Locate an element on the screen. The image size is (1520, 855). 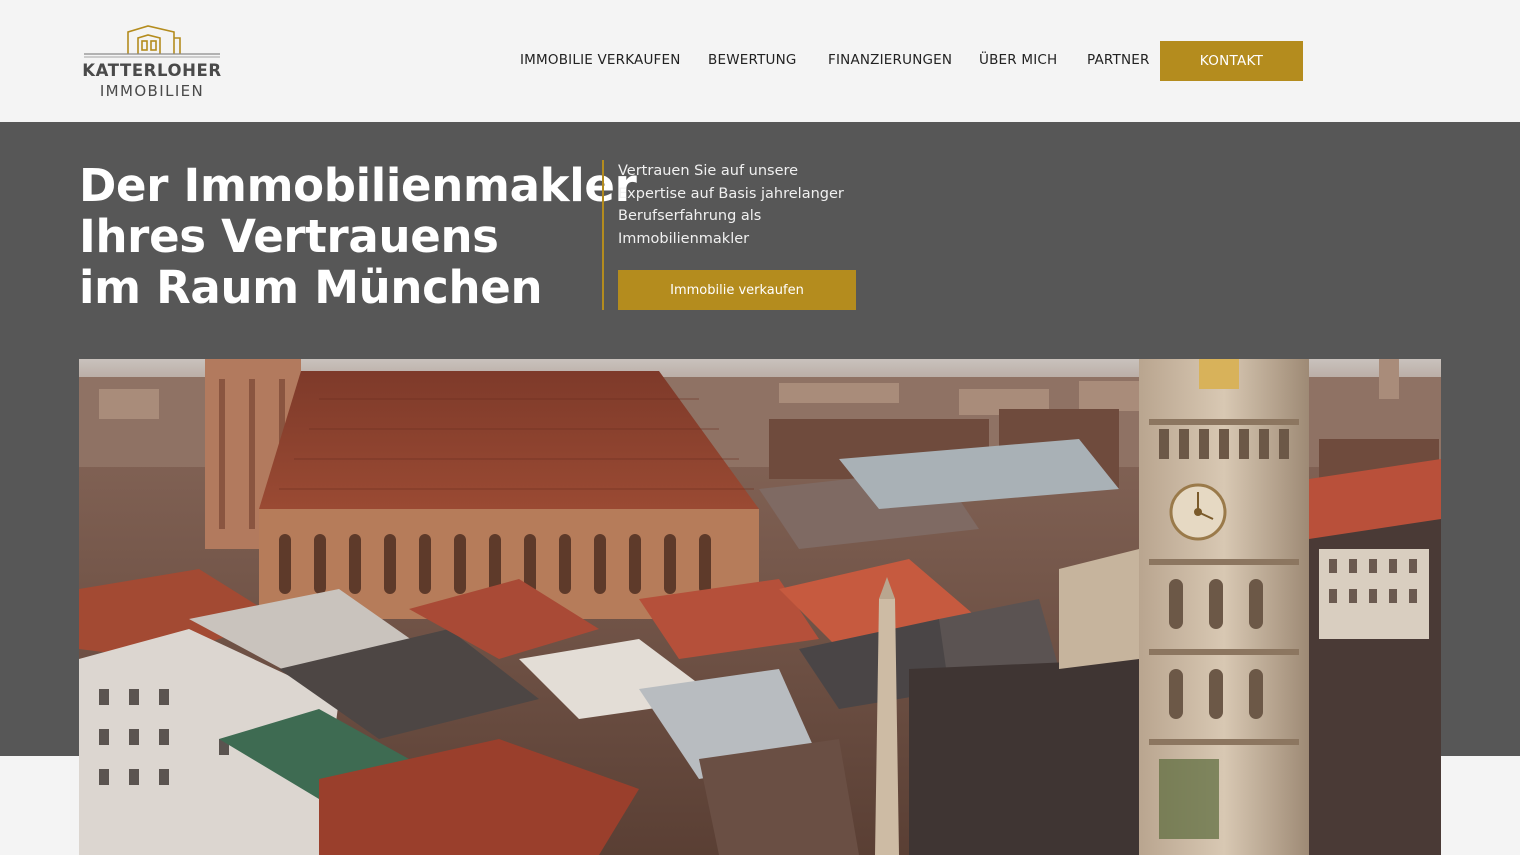
hero-title-line: im Raum München is located at coordinates (311, 287).